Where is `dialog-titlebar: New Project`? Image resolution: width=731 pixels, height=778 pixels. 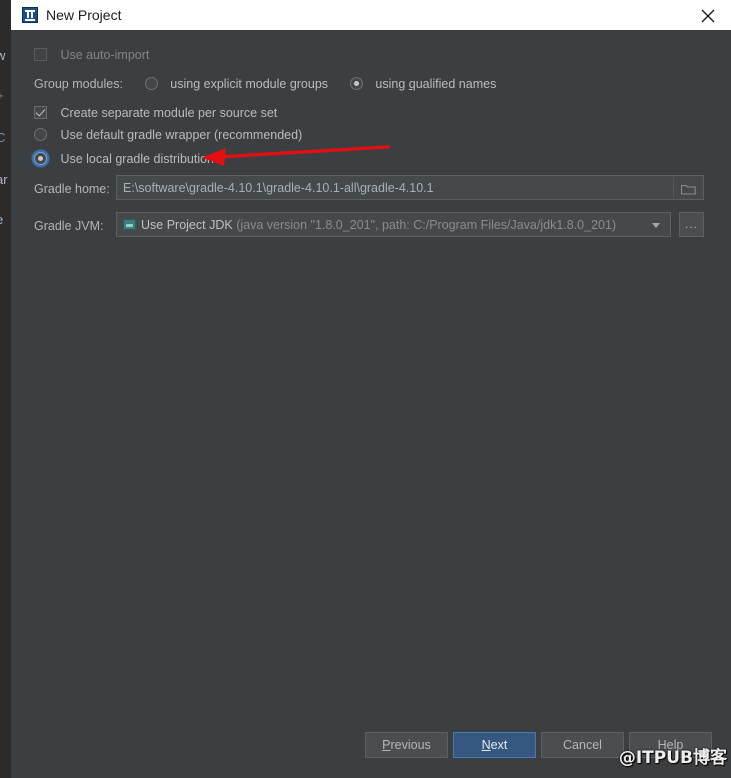
dialog-titlebar: New Project is located at coordinates (371, 15).